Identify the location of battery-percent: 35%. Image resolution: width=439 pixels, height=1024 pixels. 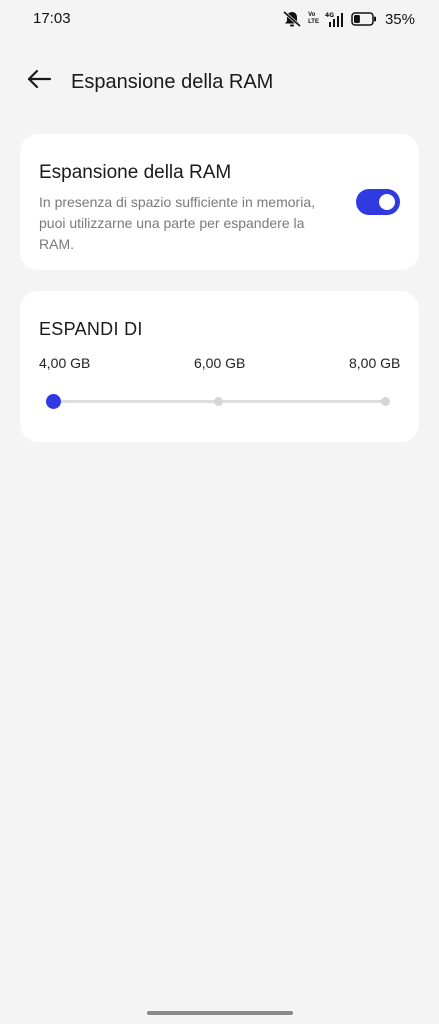
(399, 19).